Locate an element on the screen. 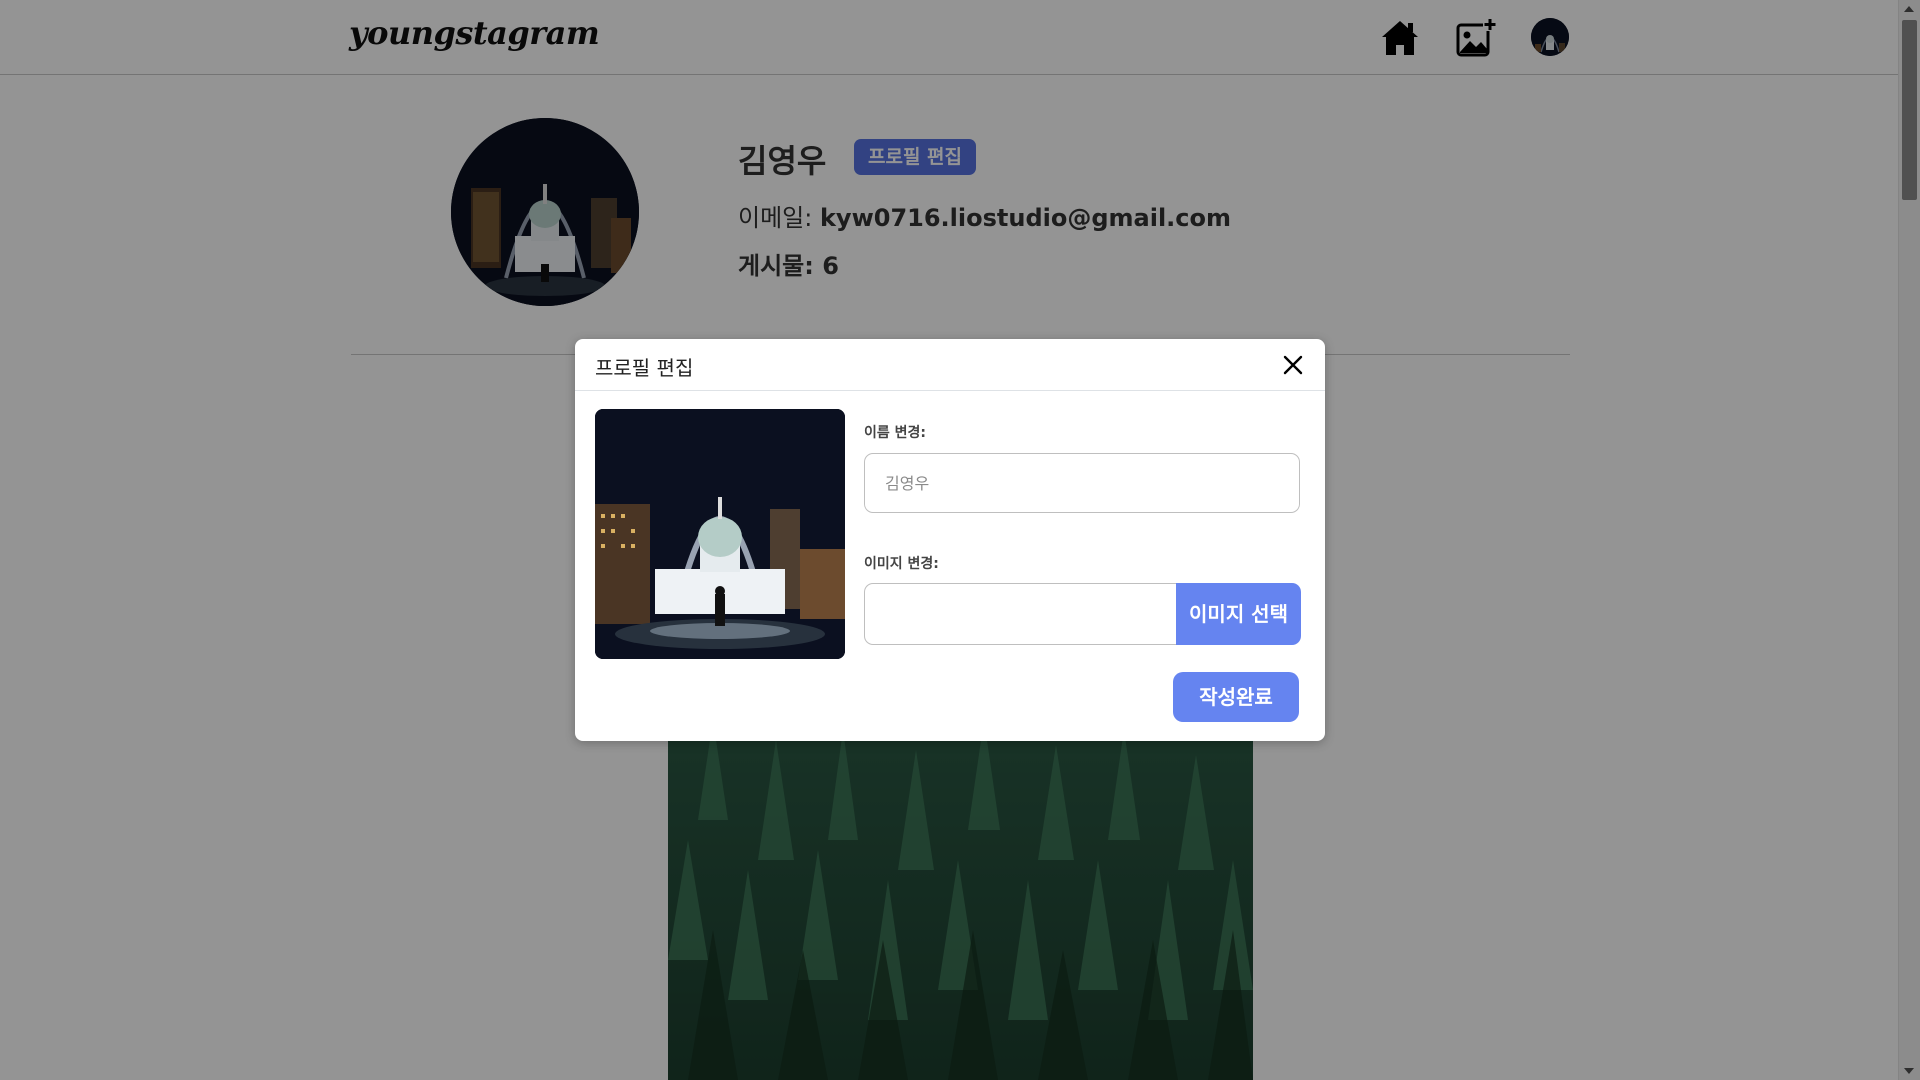 This screenshot has width=1920, height=1080. name-change-label: 이름 변경: is located at coordinates (895, 433).